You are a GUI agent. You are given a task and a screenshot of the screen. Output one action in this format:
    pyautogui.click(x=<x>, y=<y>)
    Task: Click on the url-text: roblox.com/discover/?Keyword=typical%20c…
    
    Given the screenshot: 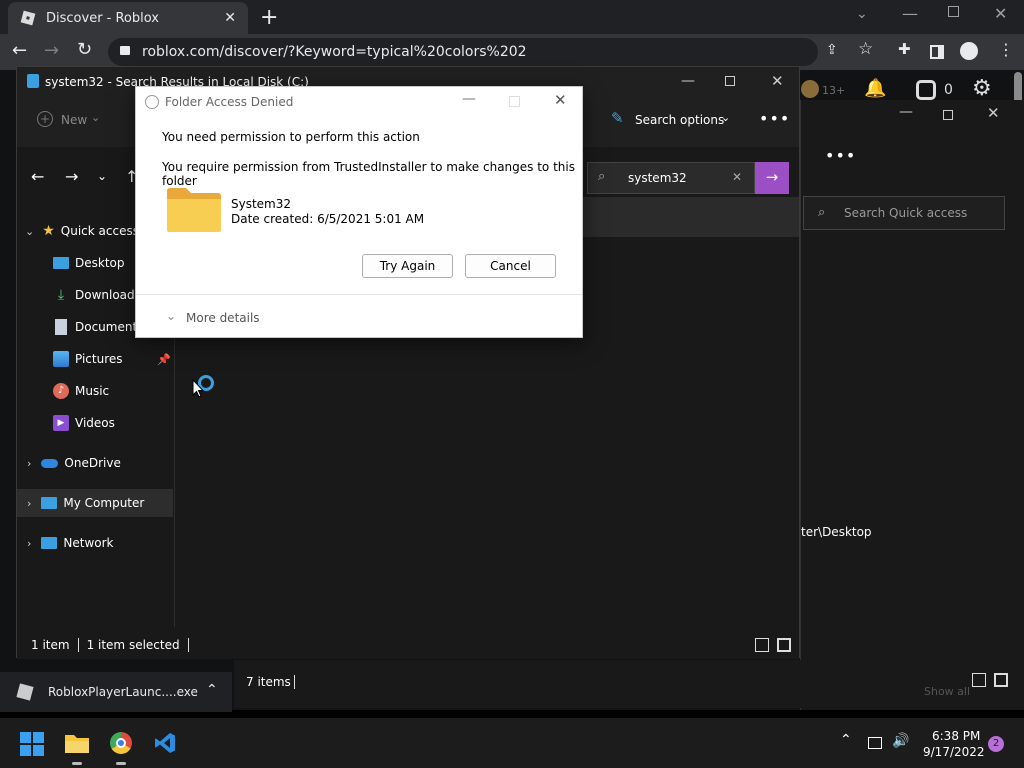 What is the action you would take?
    pyautogui.click(x=334, y=52)
    